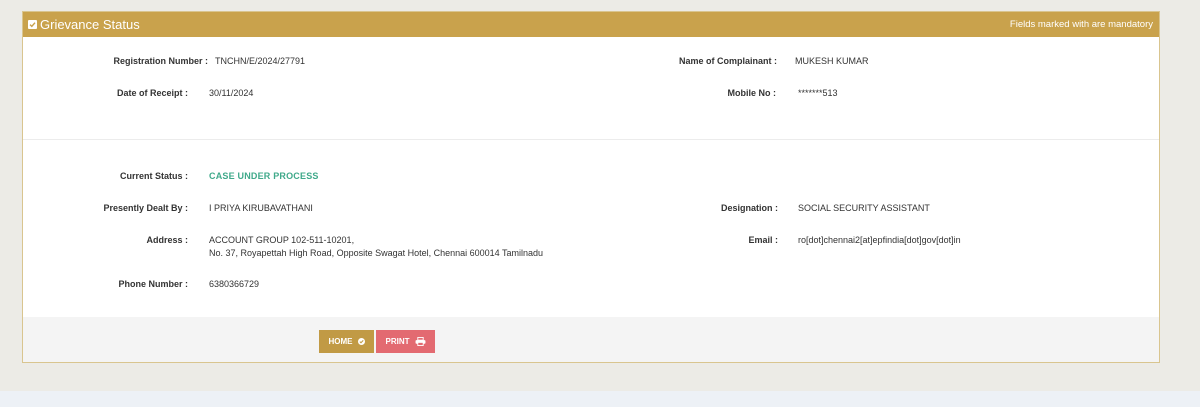 Image resolution: width=1200 pixels, height=407 pixels. Describe the element at coordinates (763, 240) in the screenshot. I see `email-label: Email :` at that location.